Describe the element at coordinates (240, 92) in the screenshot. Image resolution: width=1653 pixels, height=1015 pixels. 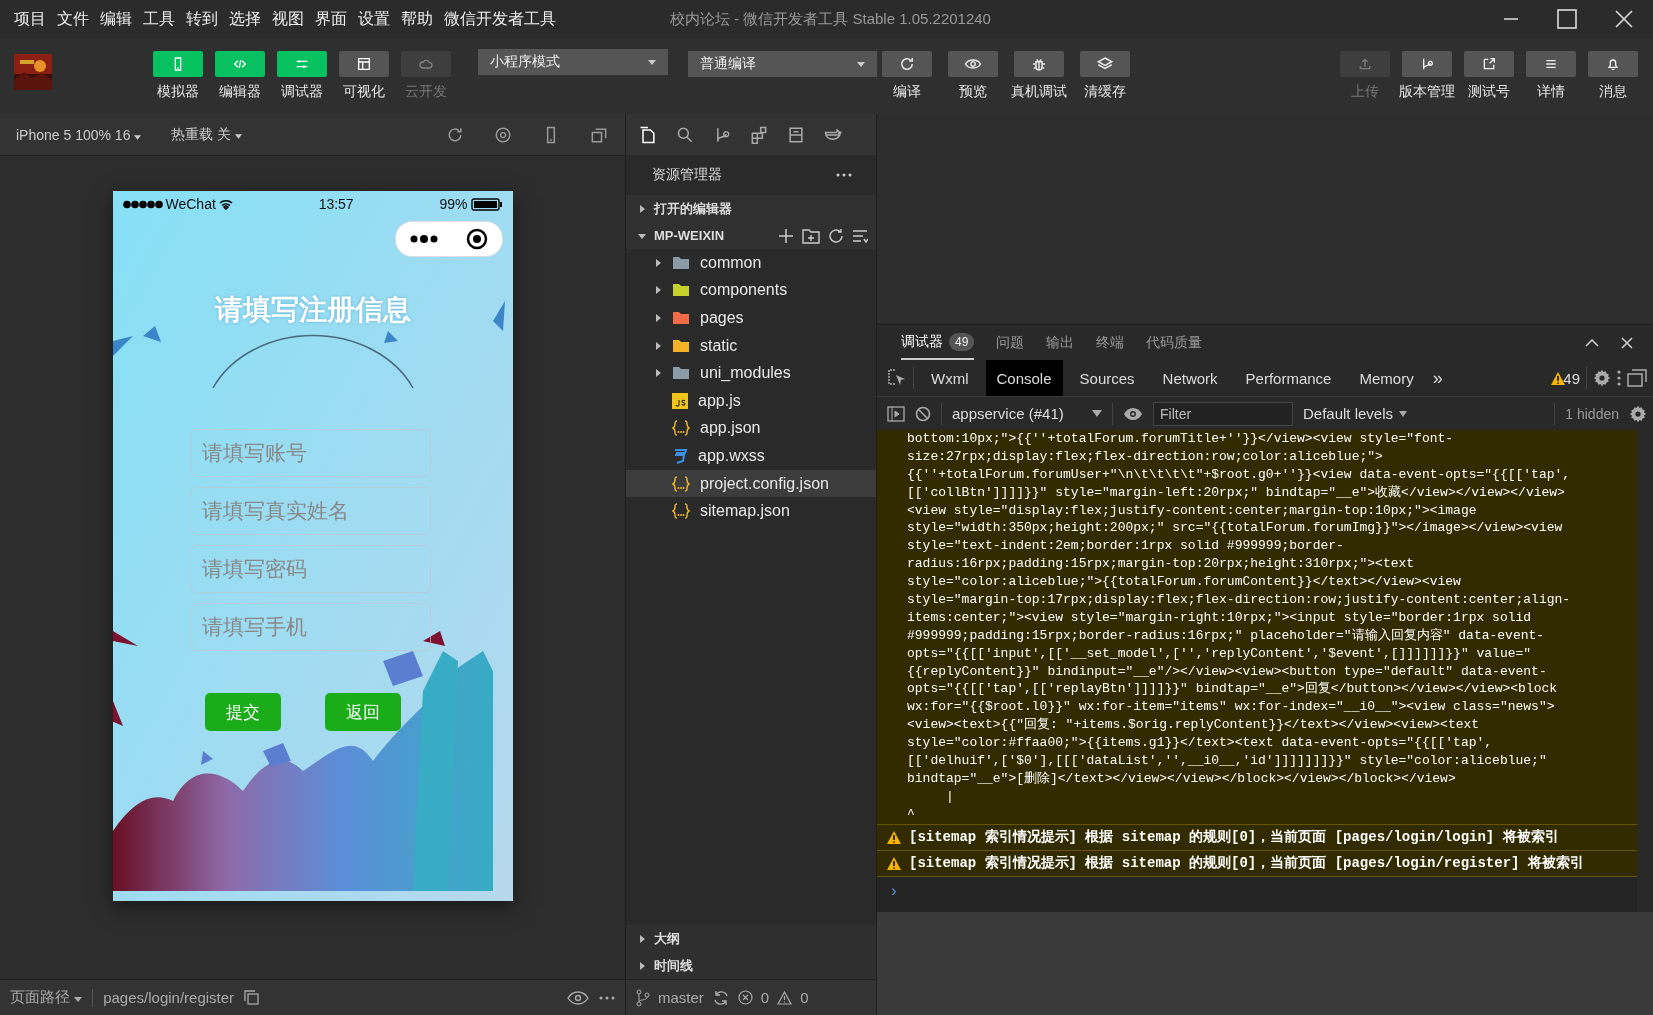
I see `toolbar-label: 编辑器` at that location.